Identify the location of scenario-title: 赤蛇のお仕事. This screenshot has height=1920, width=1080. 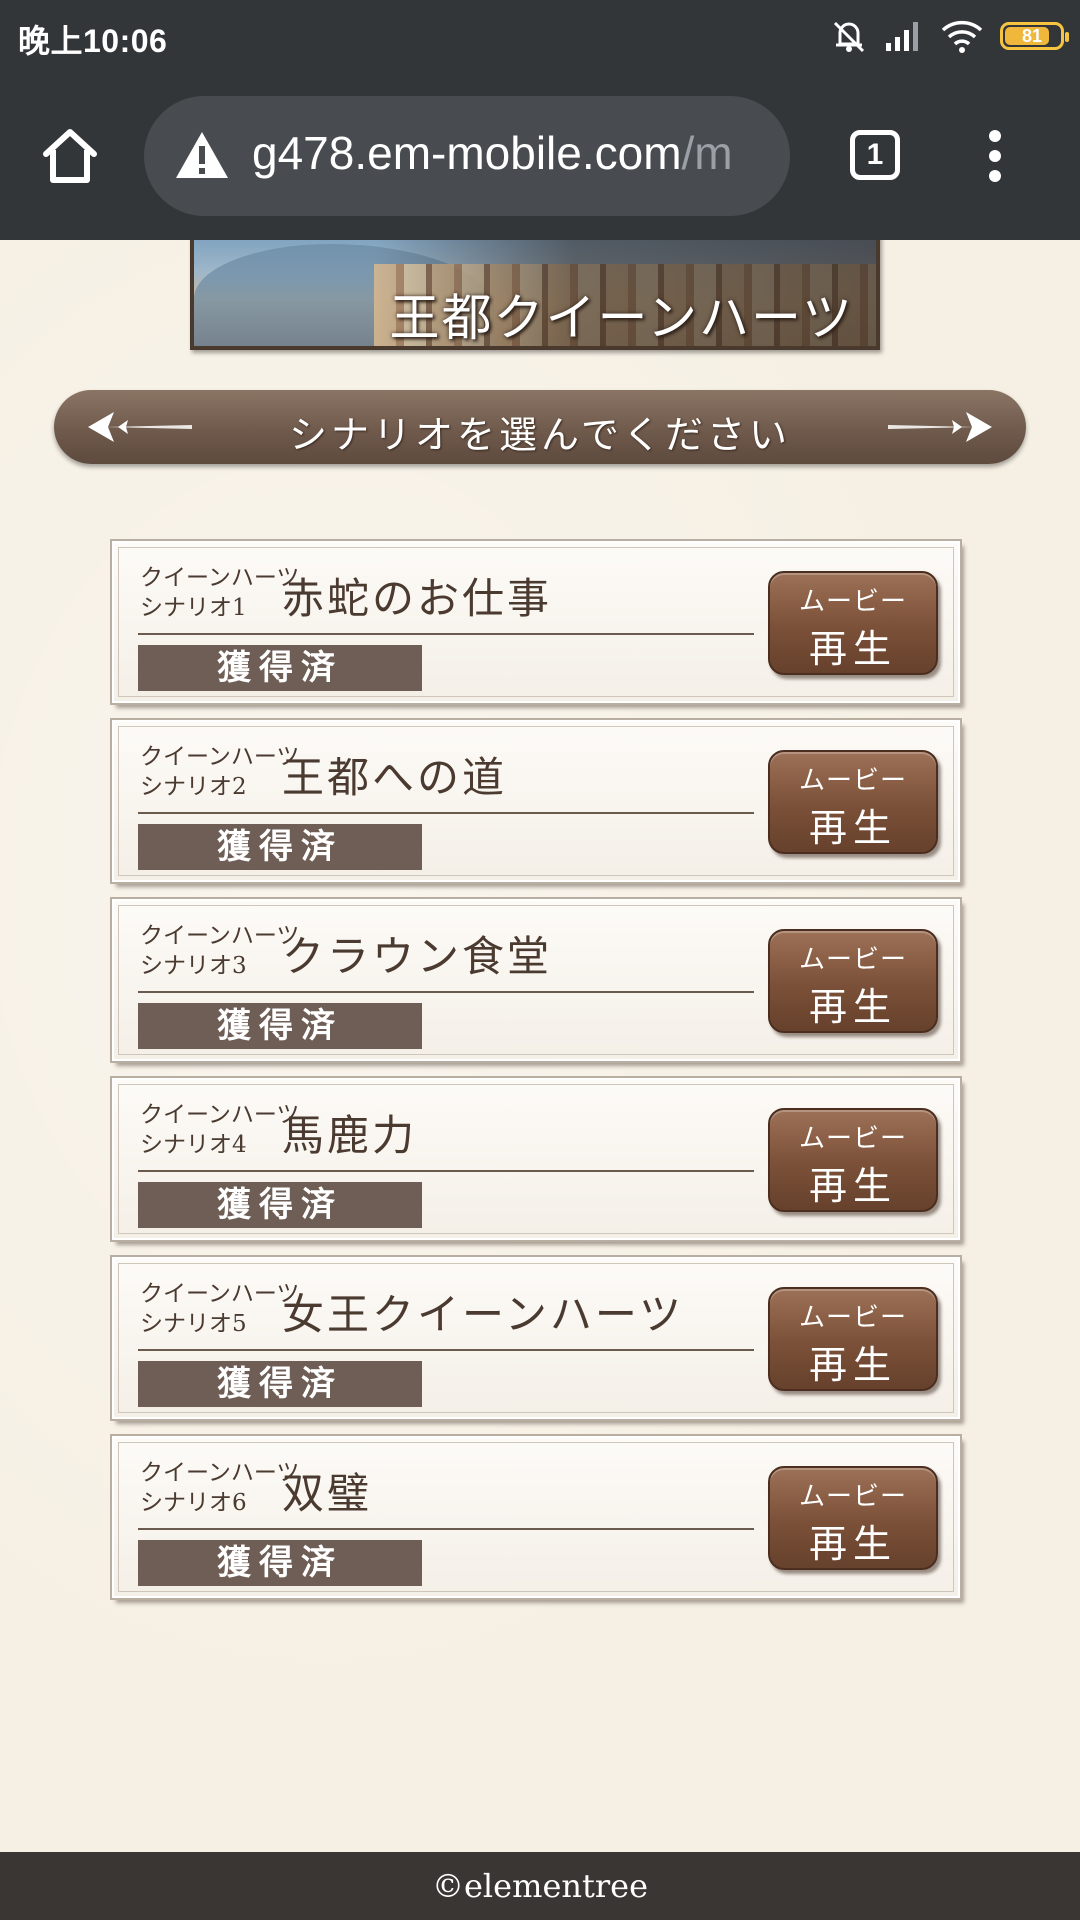
(417, 598).